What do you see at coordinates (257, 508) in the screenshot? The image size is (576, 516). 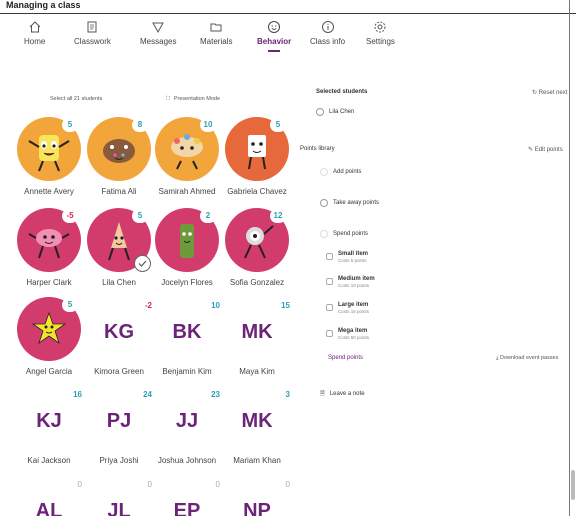 I see `initials-text: NP` at bounding box center [257, 508].